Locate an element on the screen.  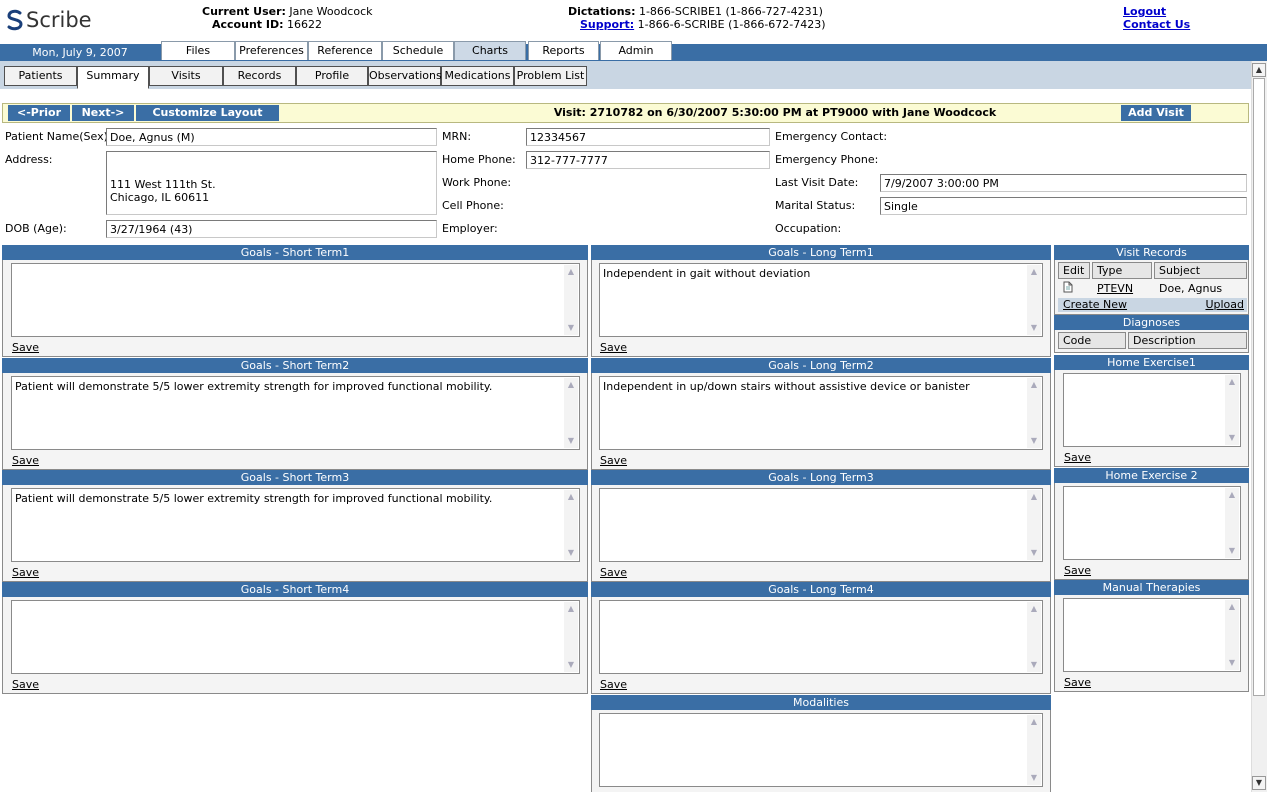
tab-reports: Reports is located at coordinates (563, 50).